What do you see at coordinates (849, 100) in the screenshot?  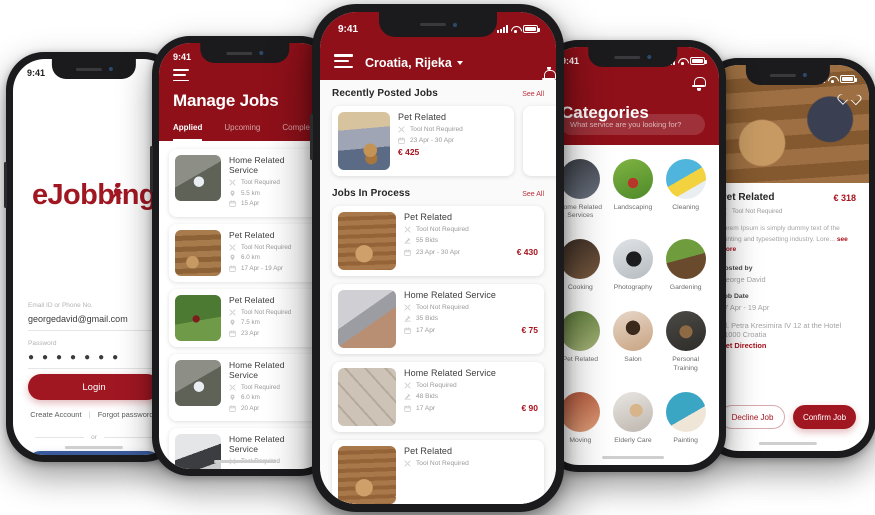 I see `favorite-heart-icon` at bounding box center [849, 100].